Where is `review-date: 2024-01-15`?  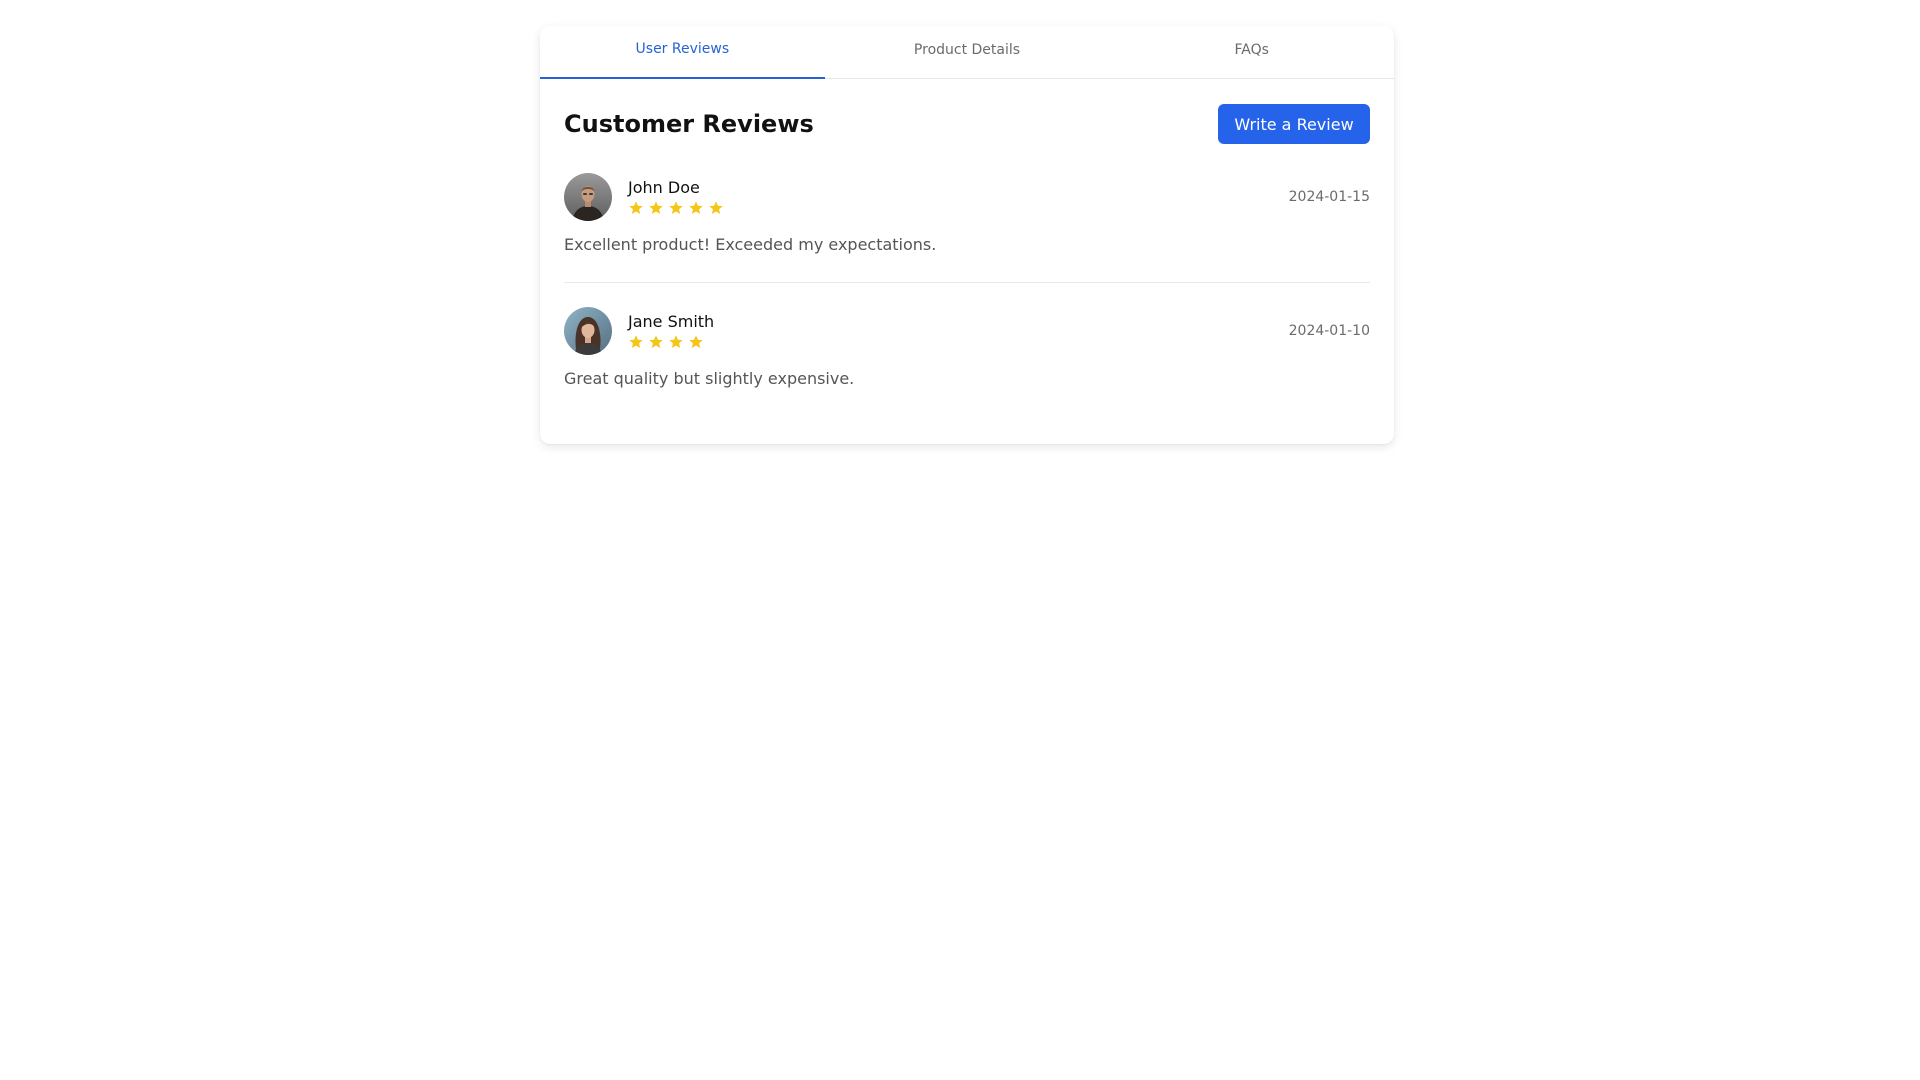
review-date: 2024-01-15 is located at coordinates (1329, 197).